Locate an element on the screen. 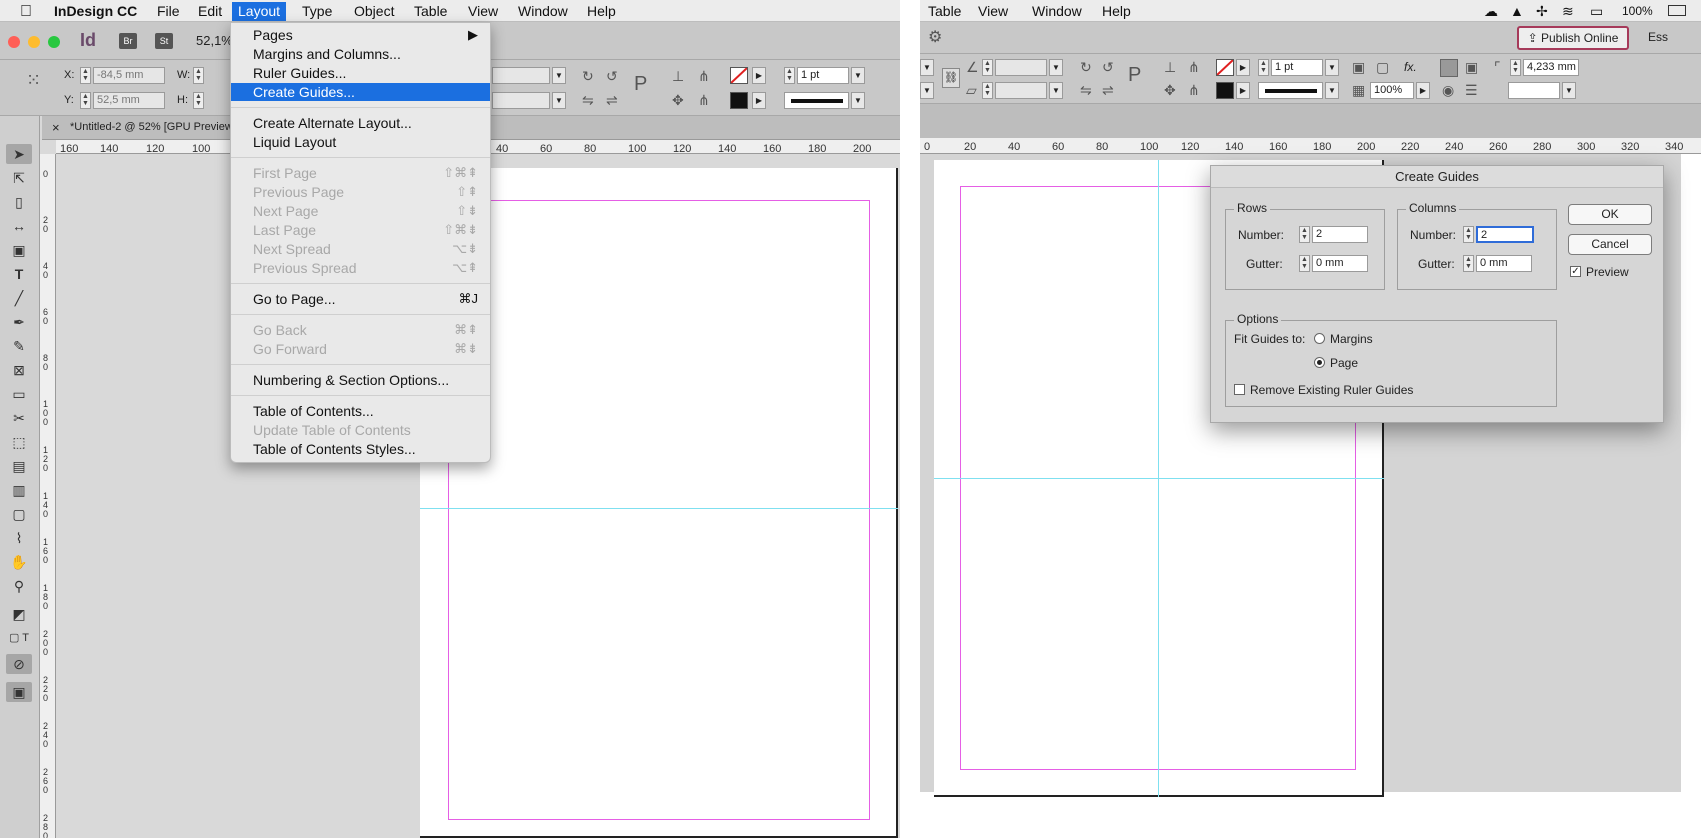  rotate-ccw-icon: ↺ is located at coordinates (612, 76).